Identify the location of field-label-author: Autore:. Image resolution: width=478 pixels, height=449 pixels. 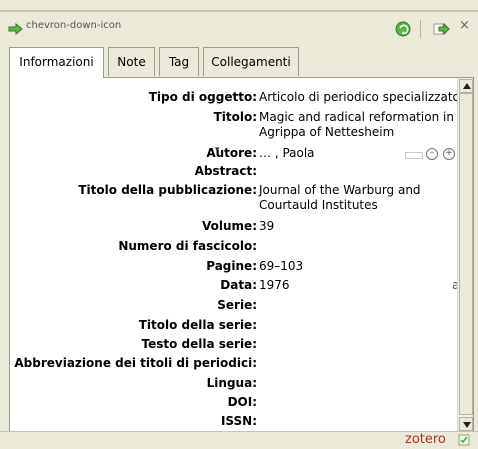
(231, 153).